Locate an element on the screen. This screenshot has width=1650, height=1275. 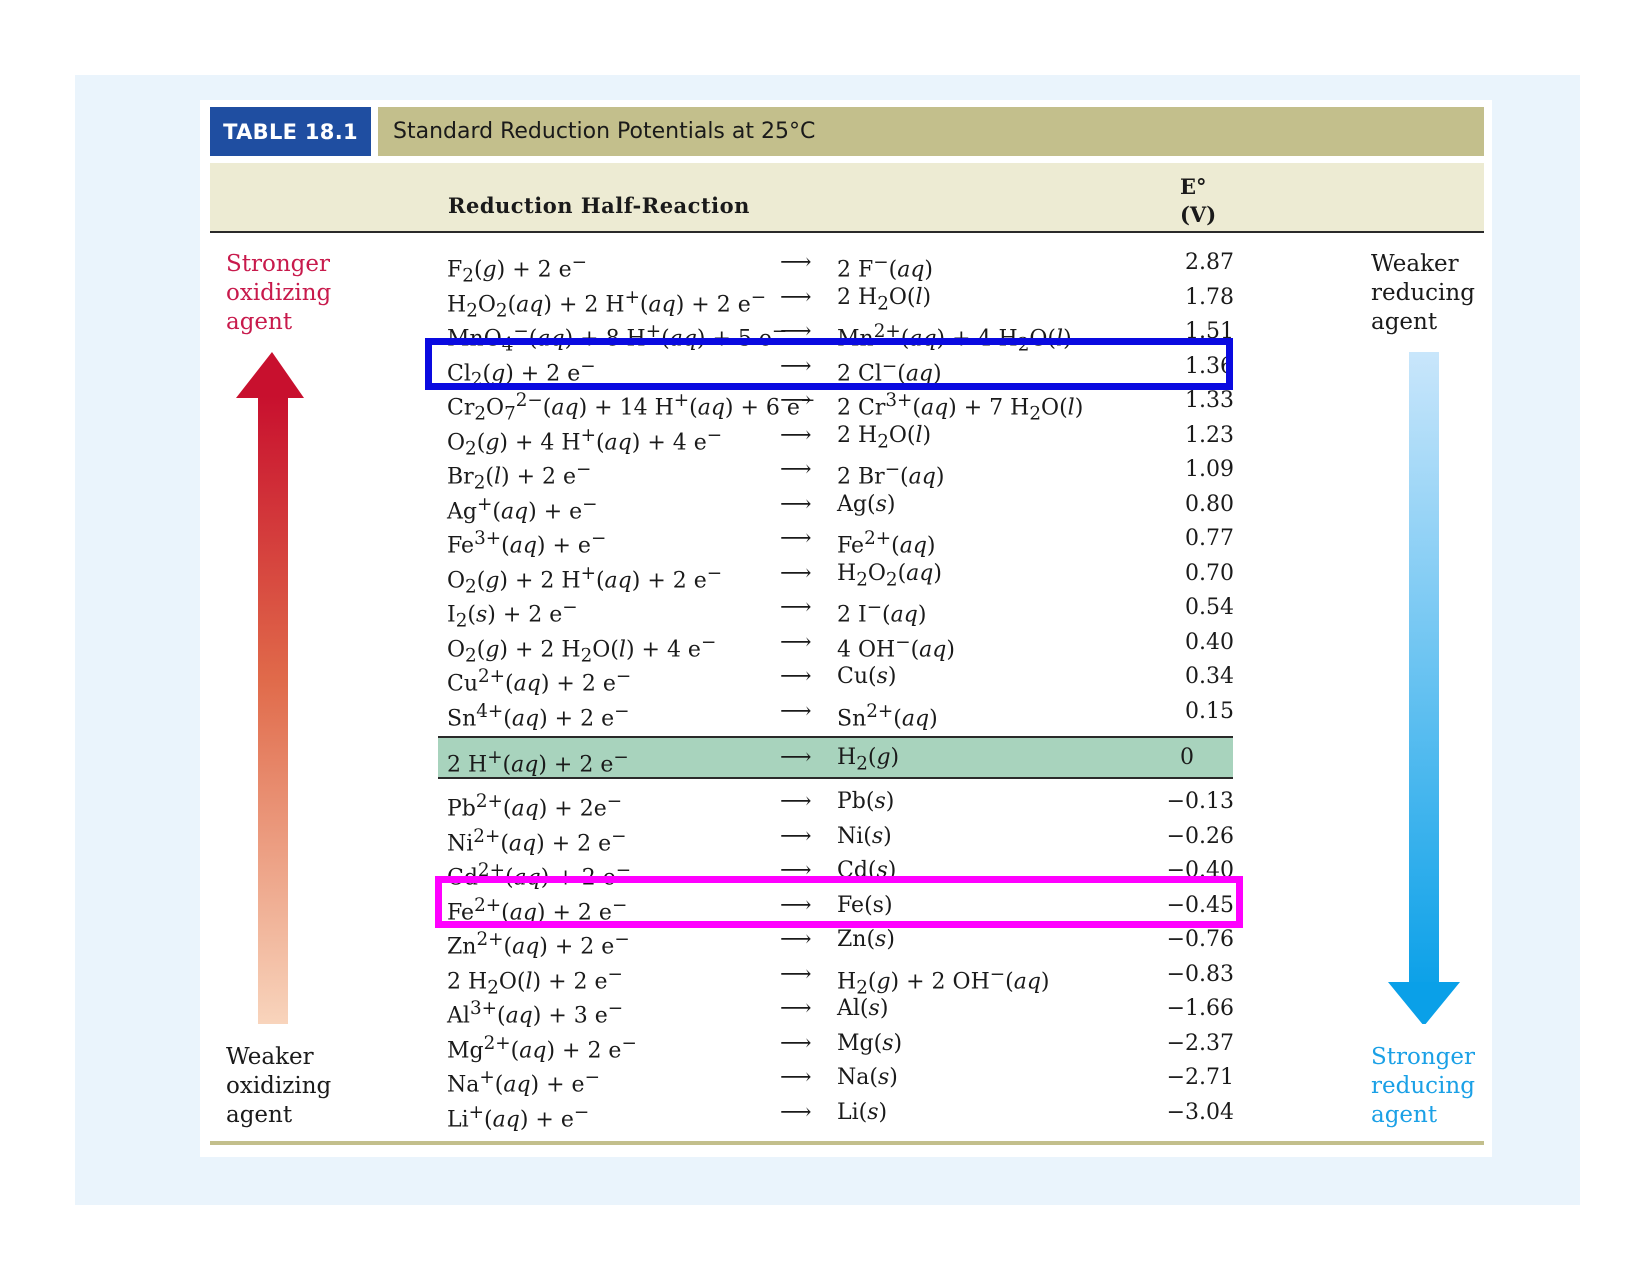
column-header-reaction: Reduction Half-Reaction is located at coordinates (599, 205).